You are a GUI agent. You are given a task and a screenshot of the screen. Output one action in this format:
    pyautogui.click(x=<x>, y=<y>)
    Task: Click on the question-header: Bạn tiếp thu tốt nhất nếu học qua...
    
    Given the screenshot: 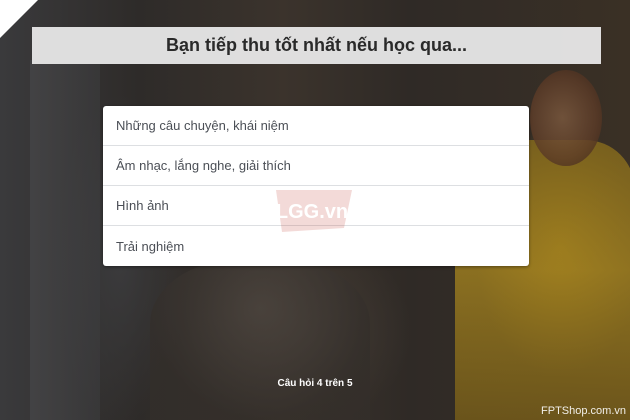 What is the action you would take?
    pyautogui.click(x=316, y=45)
    